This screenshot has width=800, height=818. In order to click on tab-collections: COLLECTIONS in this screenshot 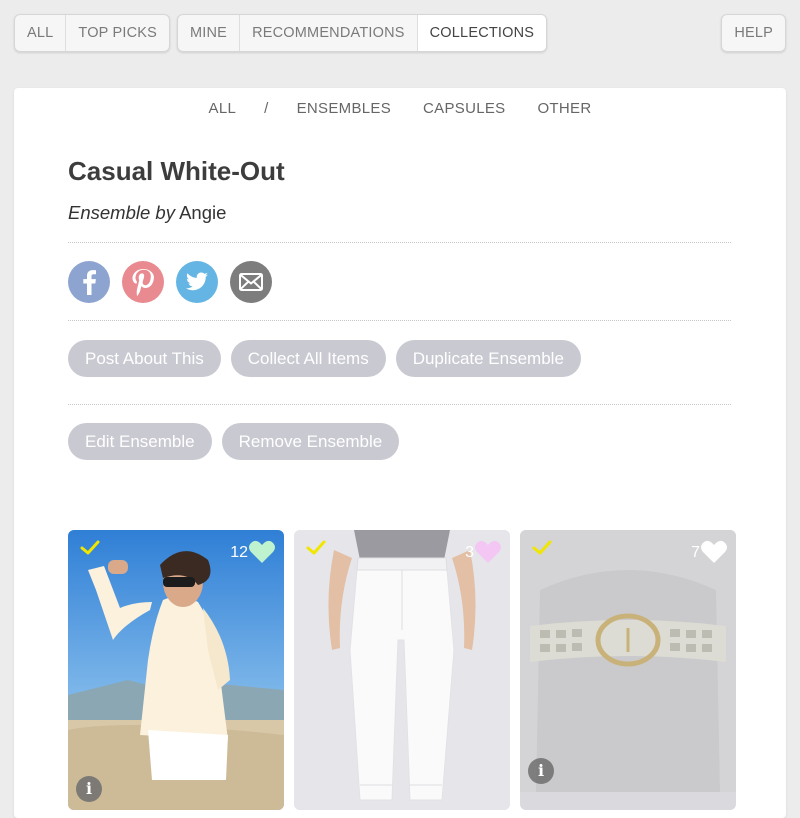, I will do `click(482, 33)`.